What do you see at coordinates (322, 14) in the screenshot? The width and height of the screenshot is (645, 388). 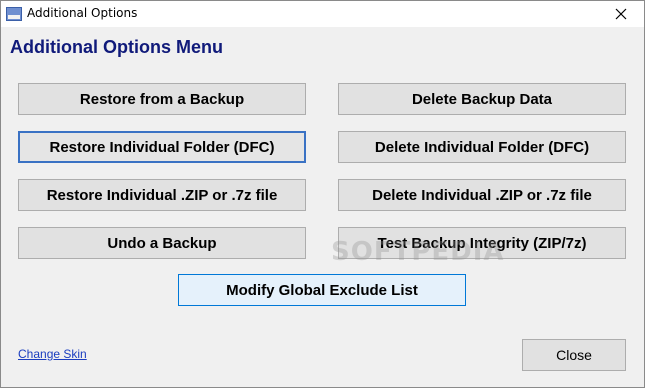 I see `title-bar: Additional Options` at bounding box center [322, 14].